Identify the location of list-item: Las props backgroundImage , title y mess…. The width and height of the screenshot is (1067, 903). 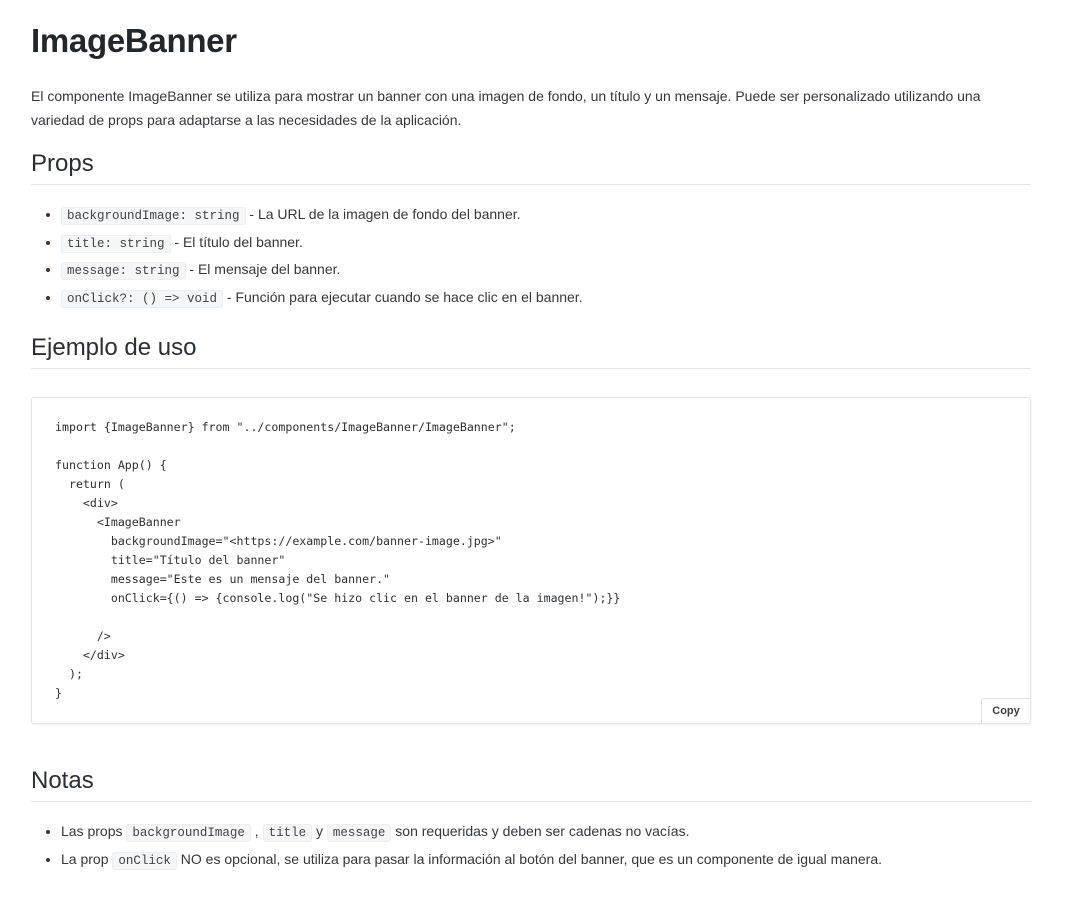
(471, 832).